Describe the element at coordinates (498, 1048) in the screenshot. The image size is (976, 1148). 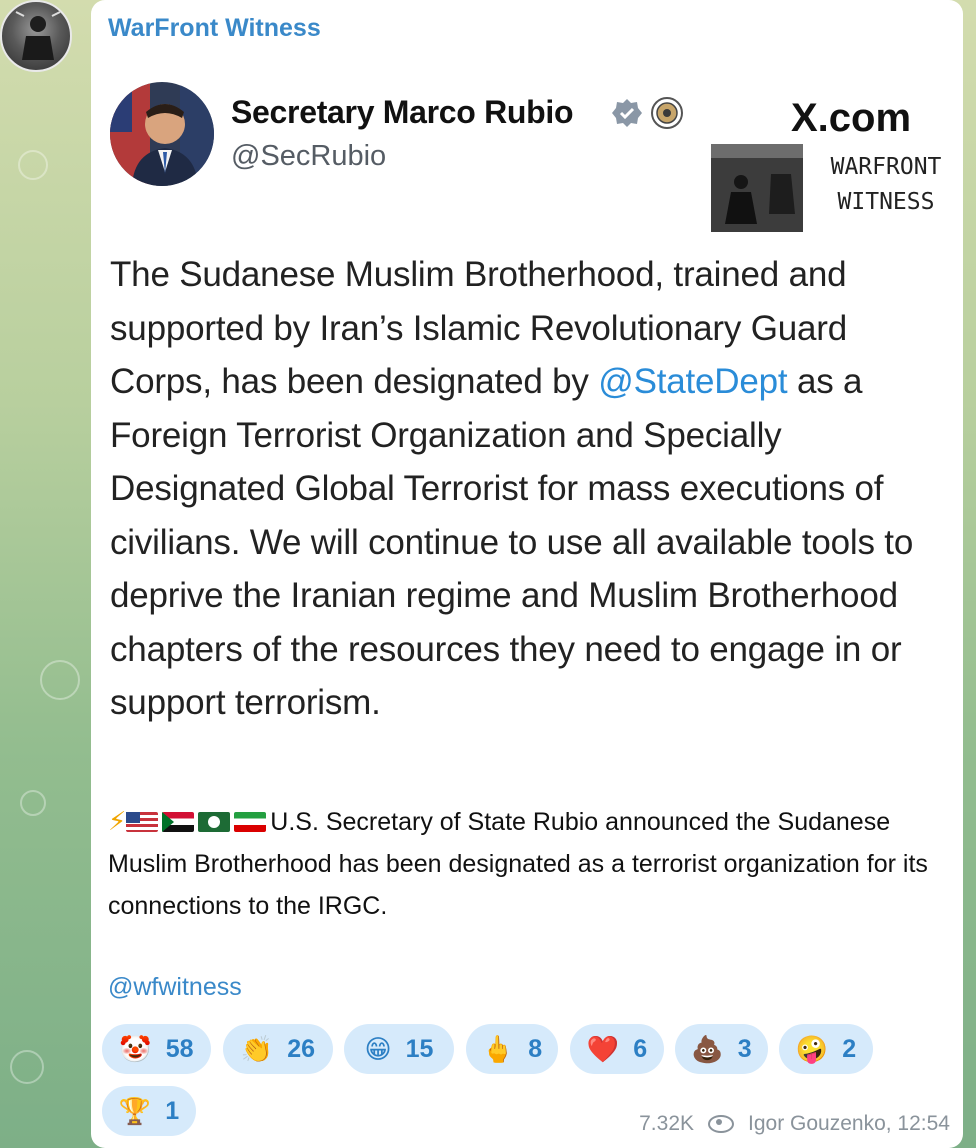
I see `middle-finger-icon: 🖕` at that location.